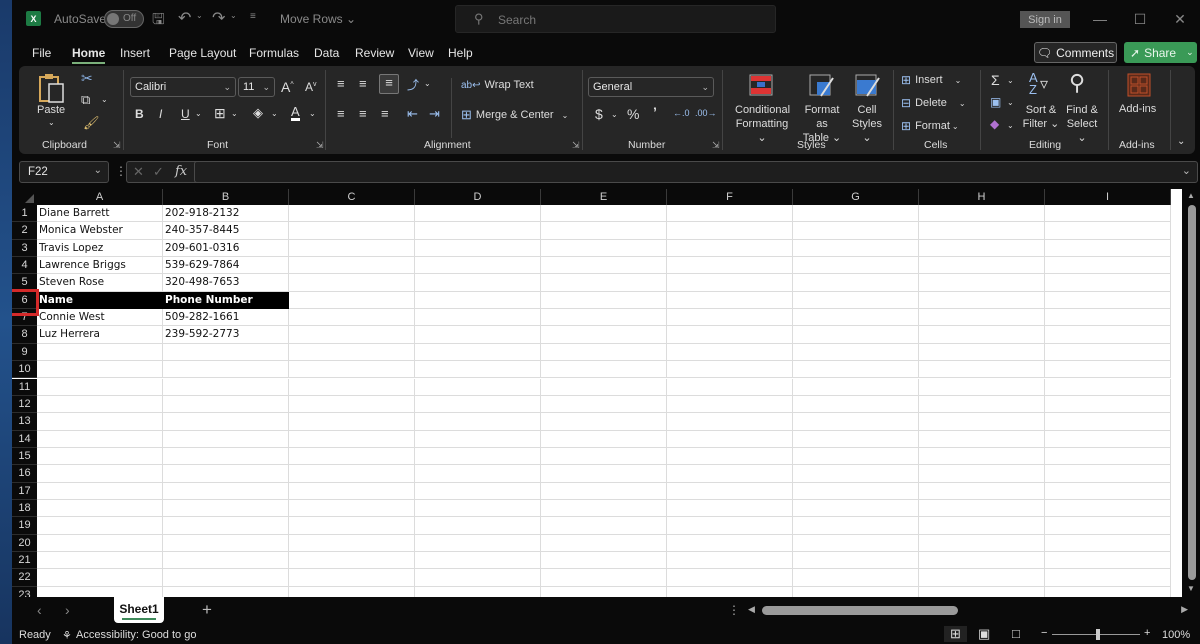 The height and width of the screenshot is (644, 1200). Describe the element at coordinates (287, 87) in the screenshot. I see `increase-font-icon: A^` at that location.